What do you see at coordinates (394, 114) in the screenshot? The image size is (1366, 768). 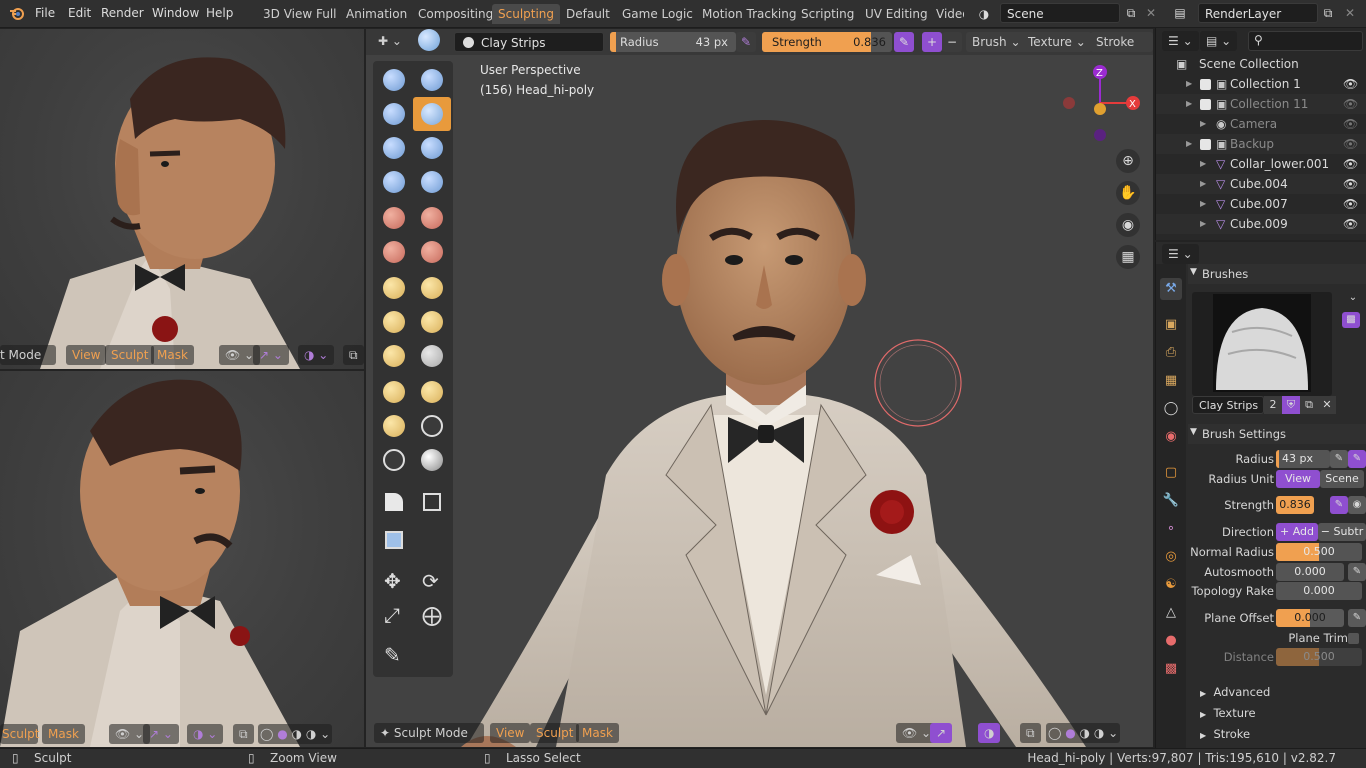 I see `clay-tool` at bounding box center [394, 114].